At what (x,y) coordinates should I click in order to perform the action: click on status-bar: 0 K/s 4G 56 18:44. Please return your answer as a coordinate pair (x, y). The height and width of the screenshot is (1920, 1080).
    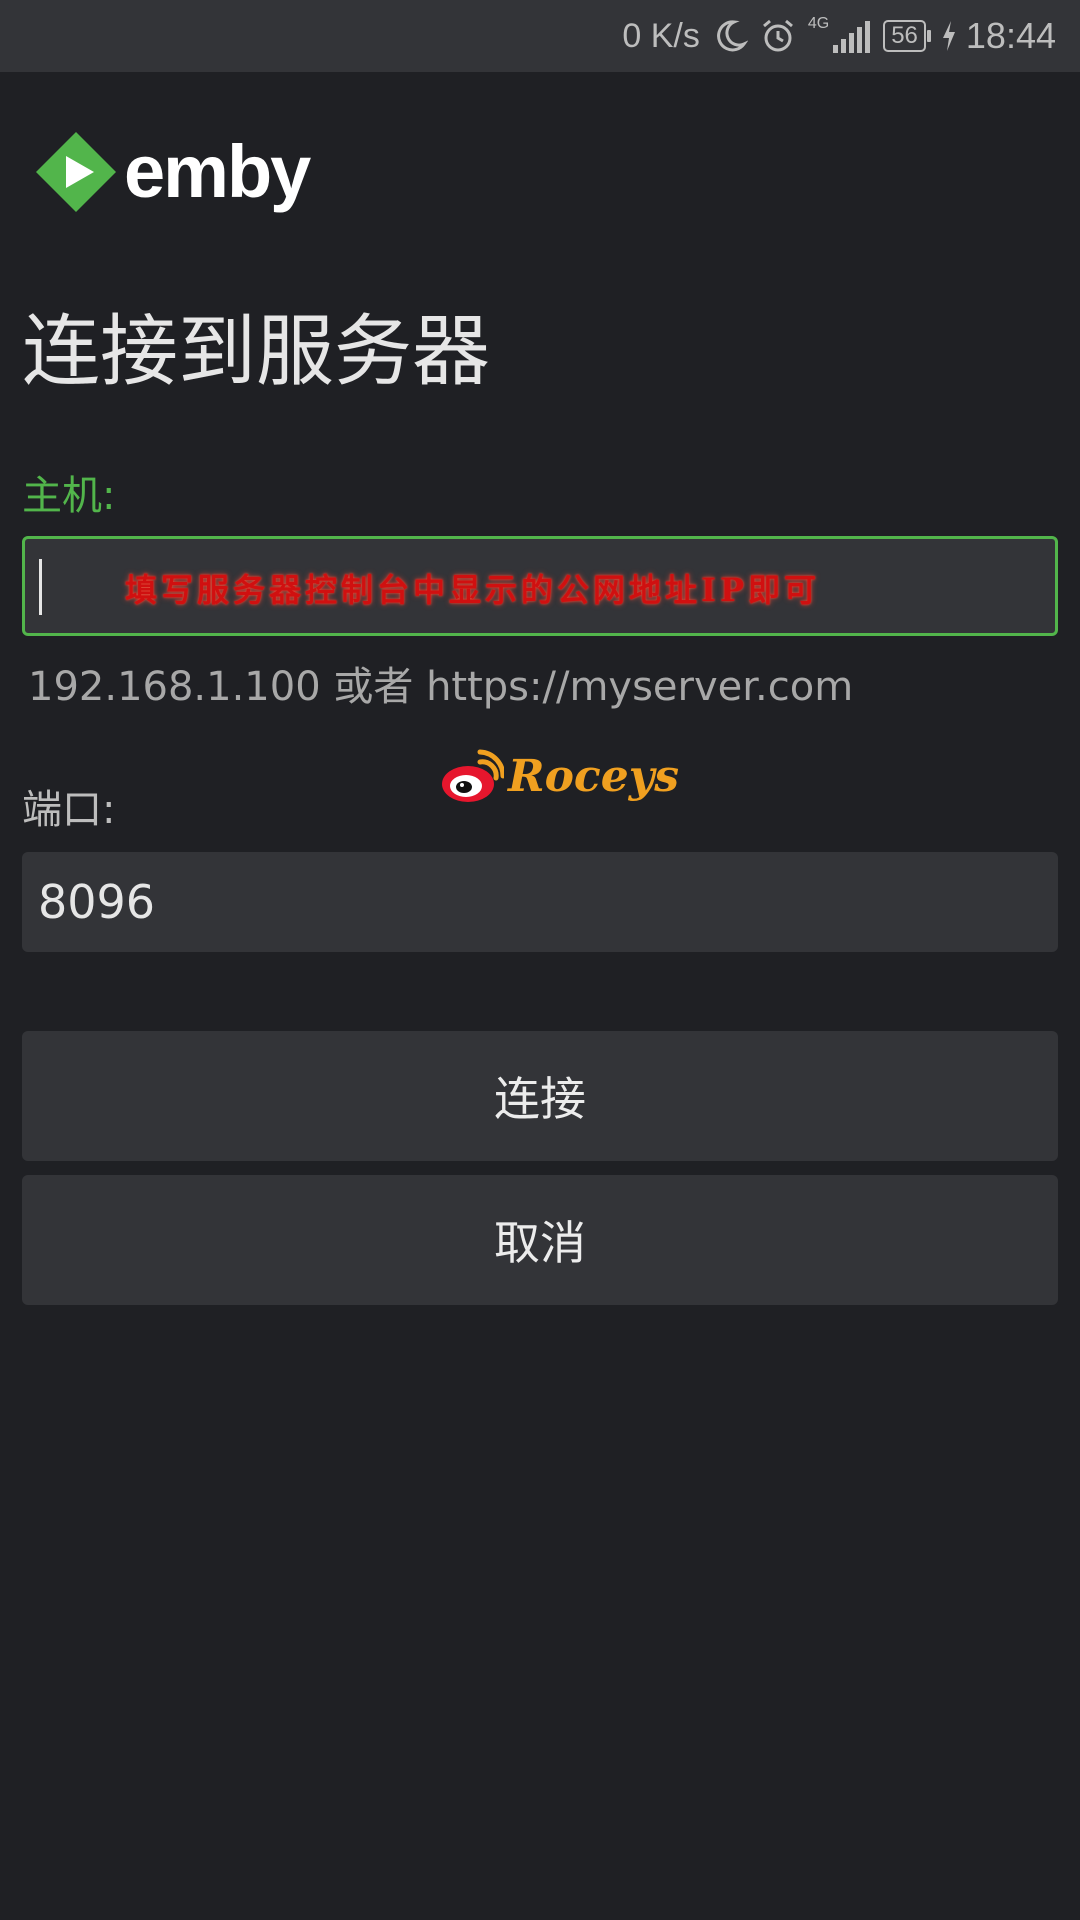
    Looking at the image, I should click on (540, 36).